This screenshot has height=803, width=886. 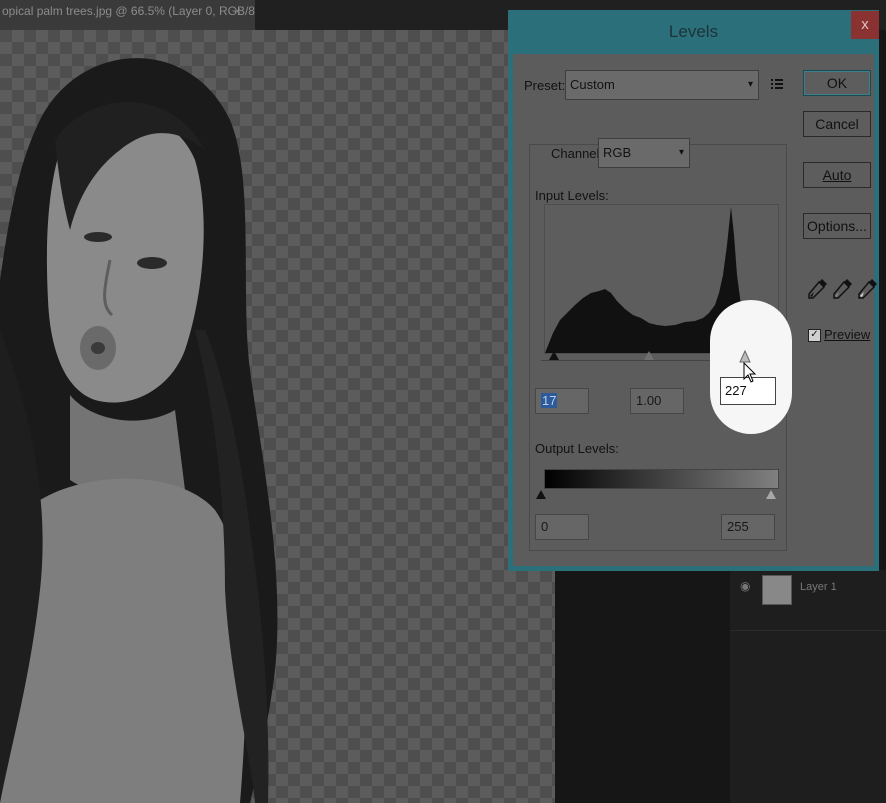 What do you see at coordinates (837, 83) in the screenshot?
I see `ok-button: OK` at bounding box center [837, 83].